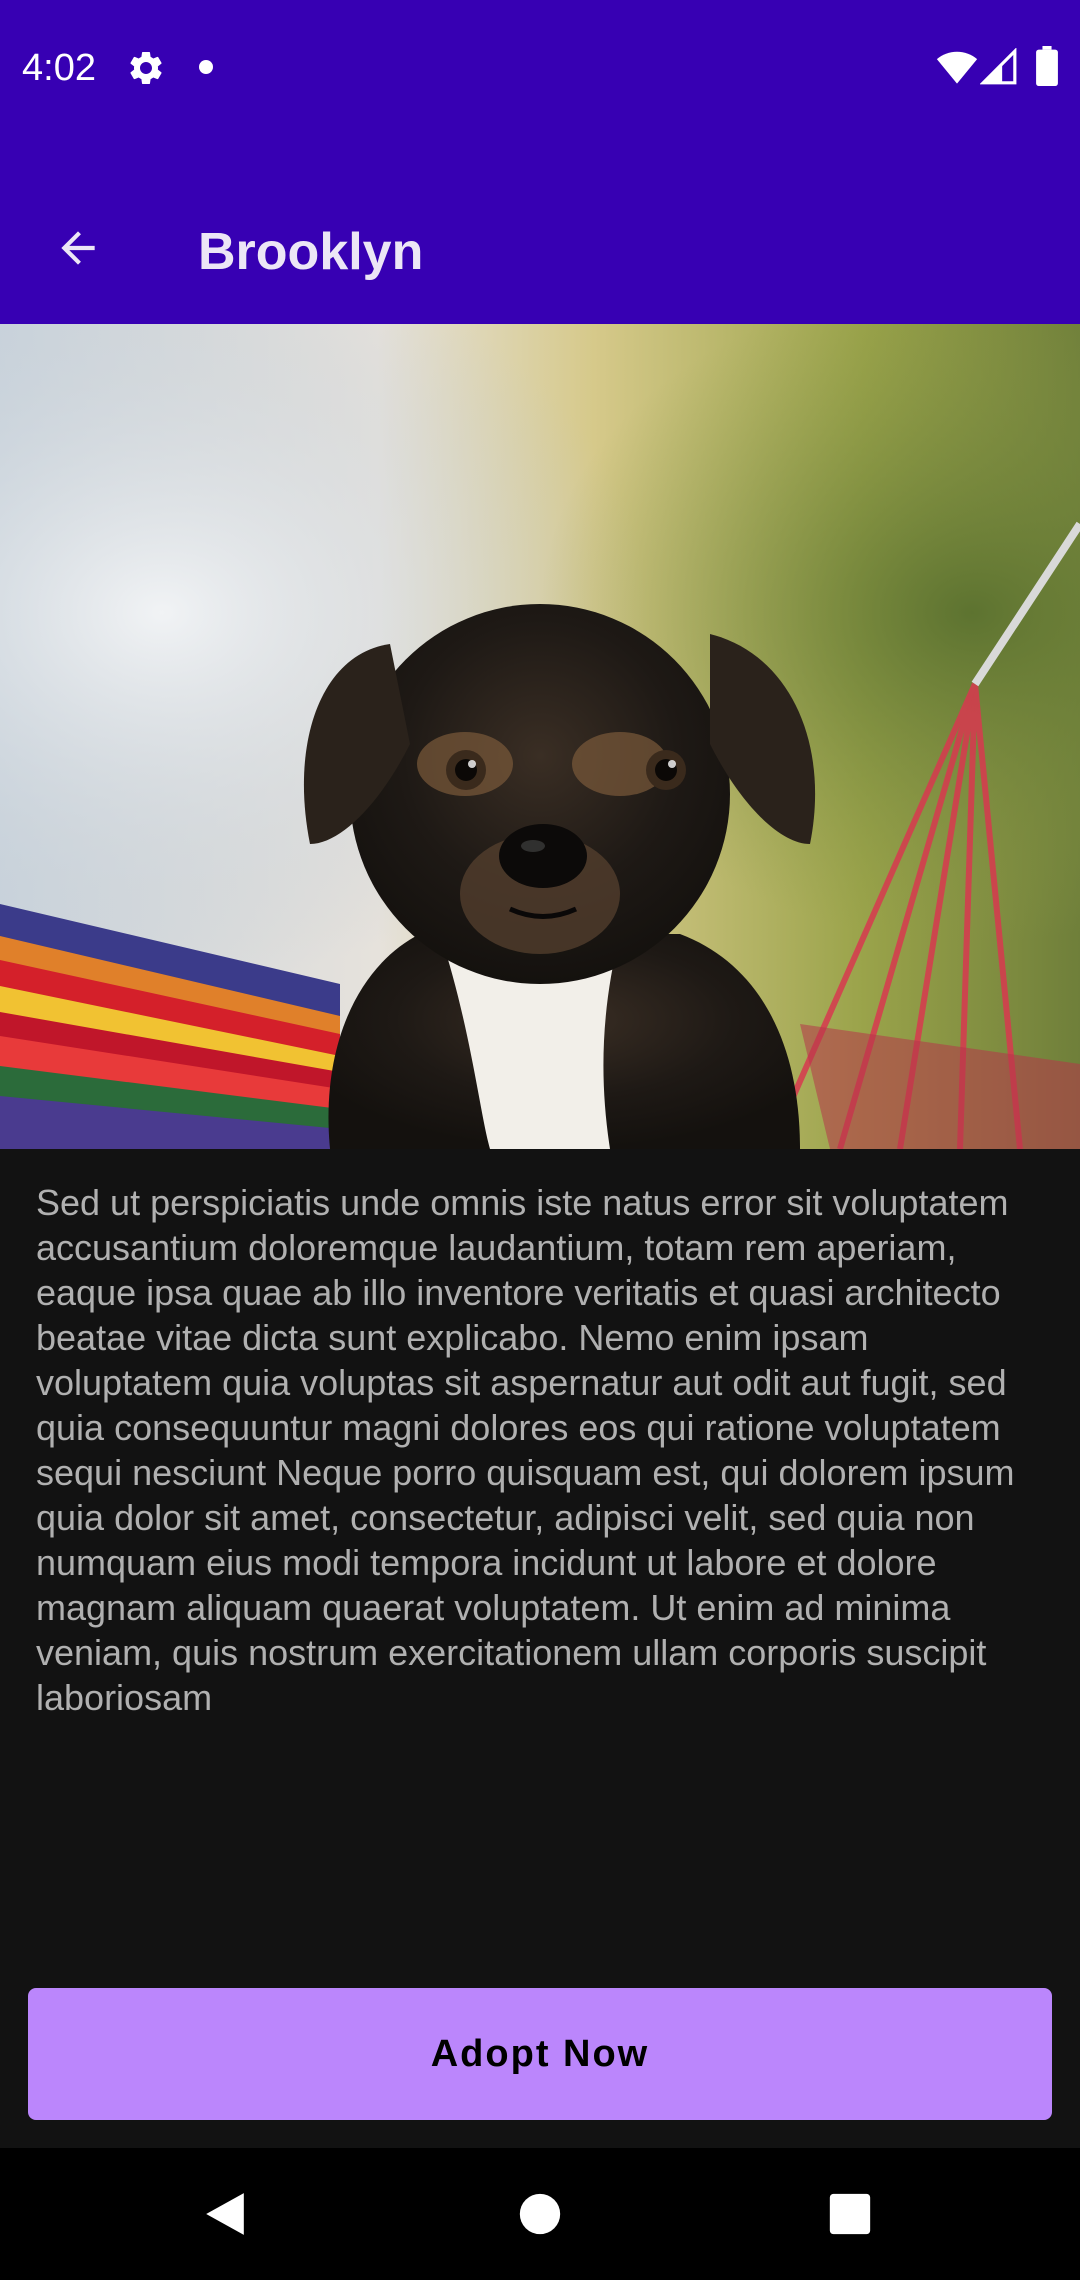 The width and height of the screenshot is (1080, 2280). I want to click on arrow-back-icon, so click(78, 248).